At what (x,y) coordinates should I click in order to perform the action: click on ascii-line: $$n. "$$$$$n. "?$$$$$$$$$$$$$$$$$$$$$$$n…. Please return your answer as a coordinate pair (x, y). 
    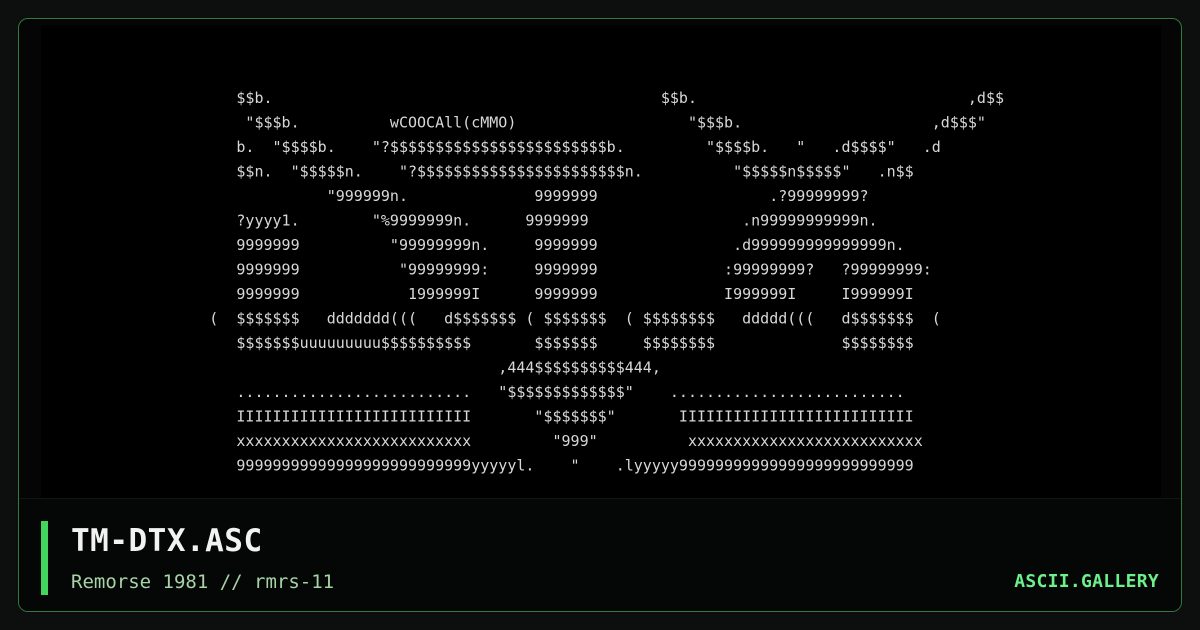
    Looking at the image, I should click on (516, 172).